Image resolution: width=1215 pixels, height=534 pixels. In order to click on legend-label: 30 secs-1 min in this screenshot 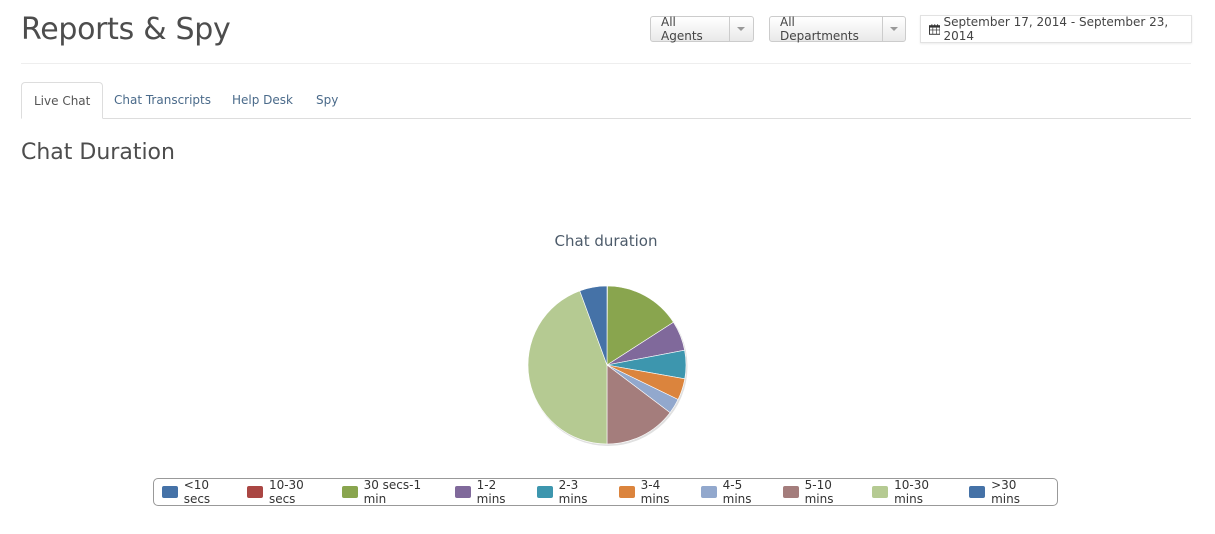, I will do `click(392, 492)`.